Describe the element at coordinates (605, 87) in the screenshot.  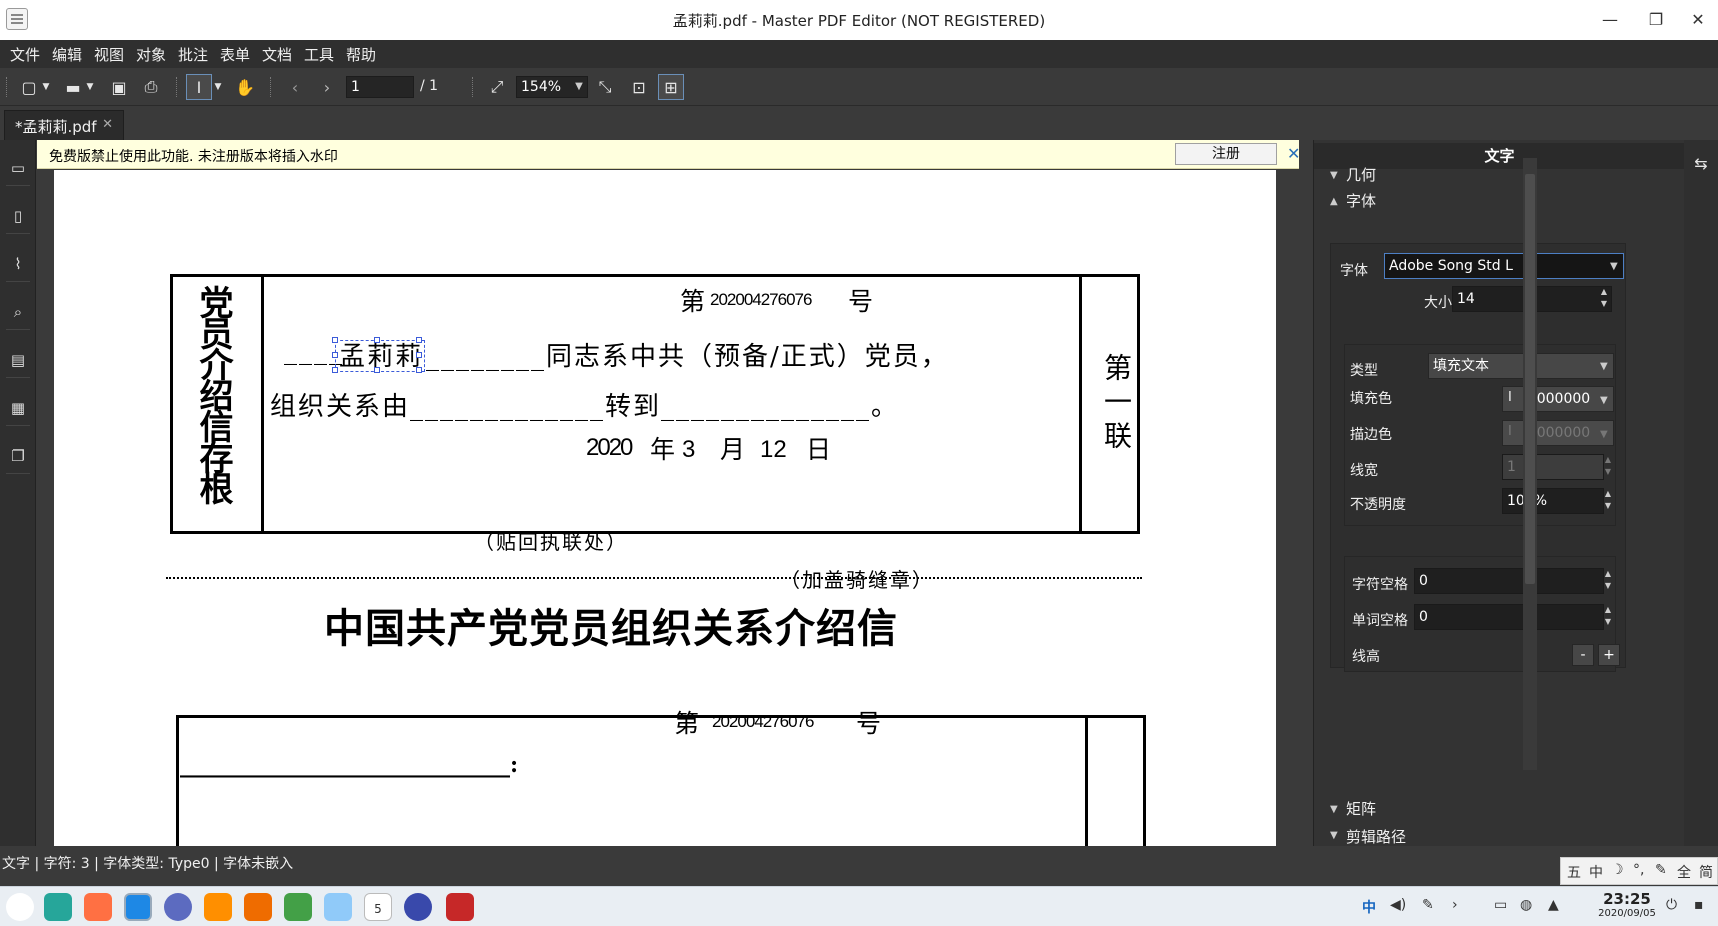
I see `actual-size-icon: ⤡` at that location.